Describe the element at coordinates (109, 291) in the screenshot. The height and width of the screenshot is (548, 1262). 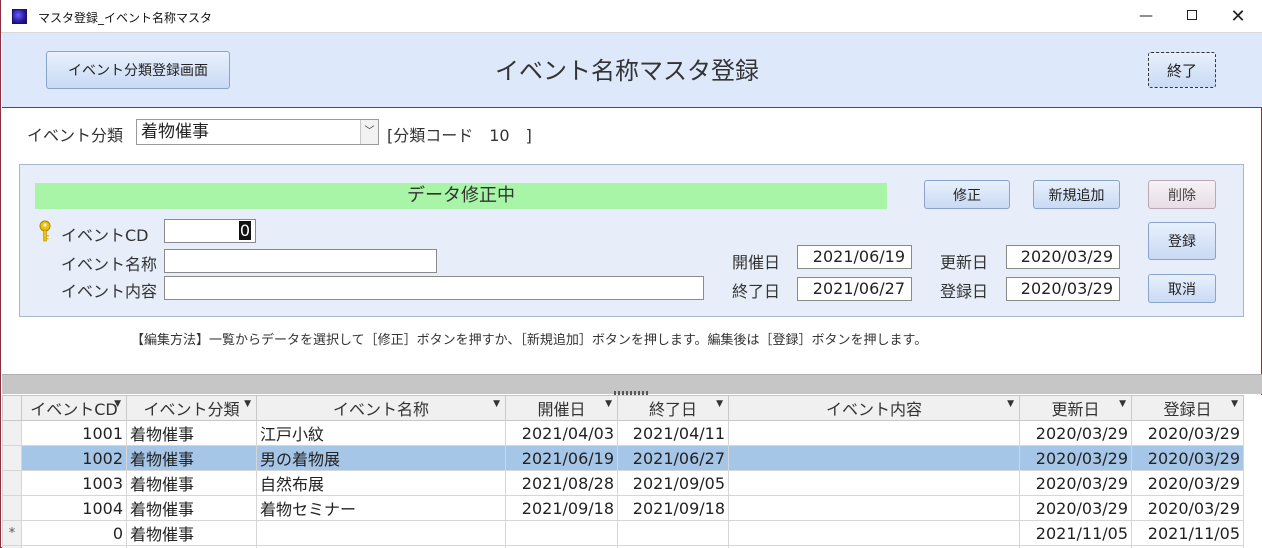
I see `event-detail-label: イベント内容` at that location.